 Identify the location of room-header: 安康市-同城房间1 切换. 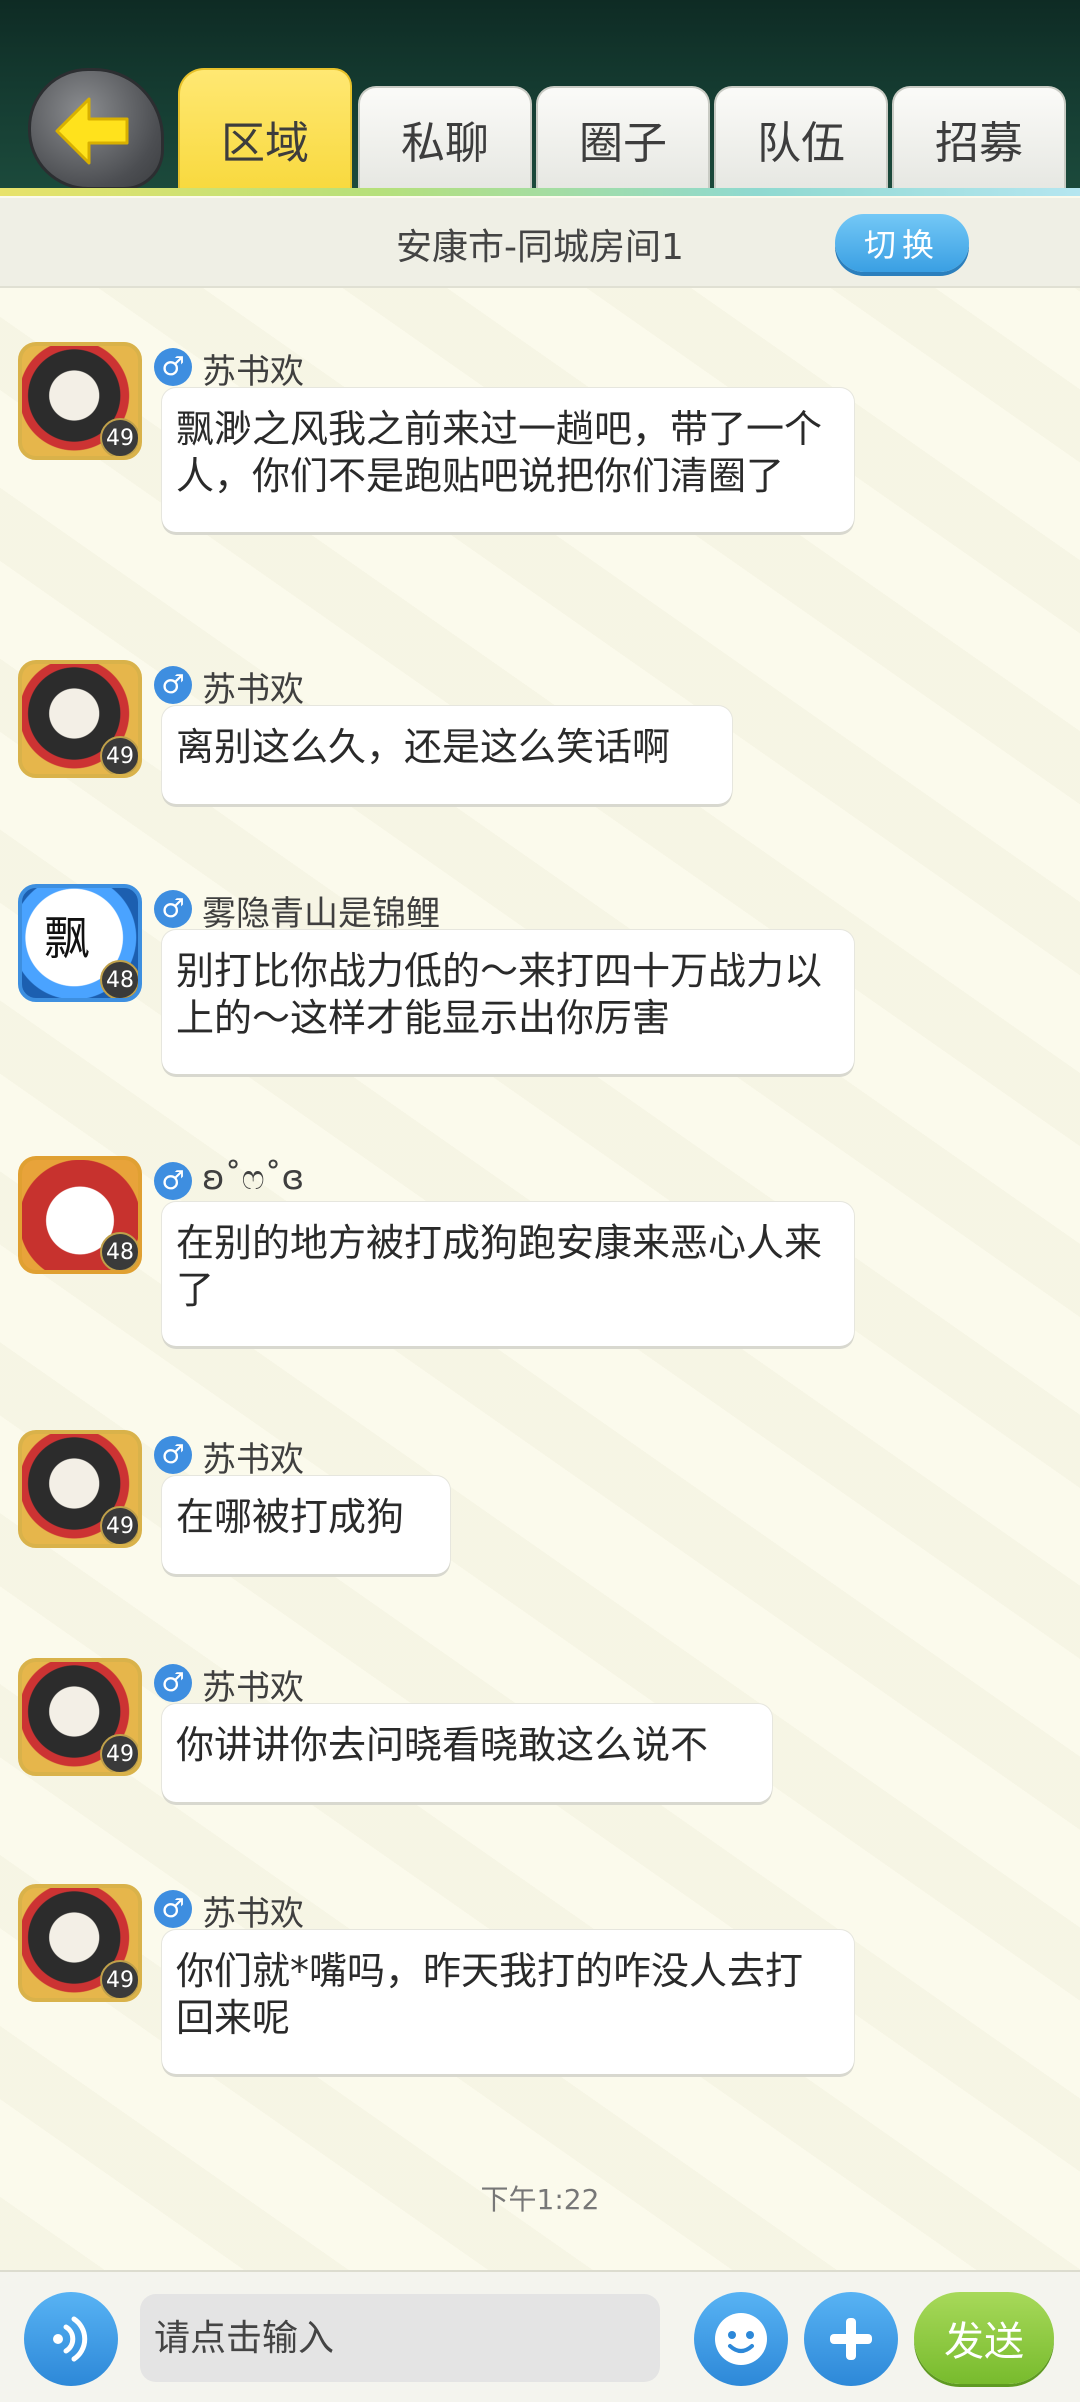
(540, 243).